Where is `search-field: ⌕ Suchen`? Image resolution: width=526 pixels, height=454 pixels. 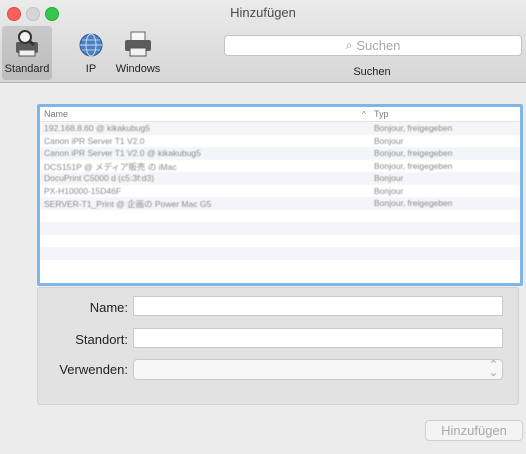 search-field: ⌕ Suchen is located at coordinates (373, 45).